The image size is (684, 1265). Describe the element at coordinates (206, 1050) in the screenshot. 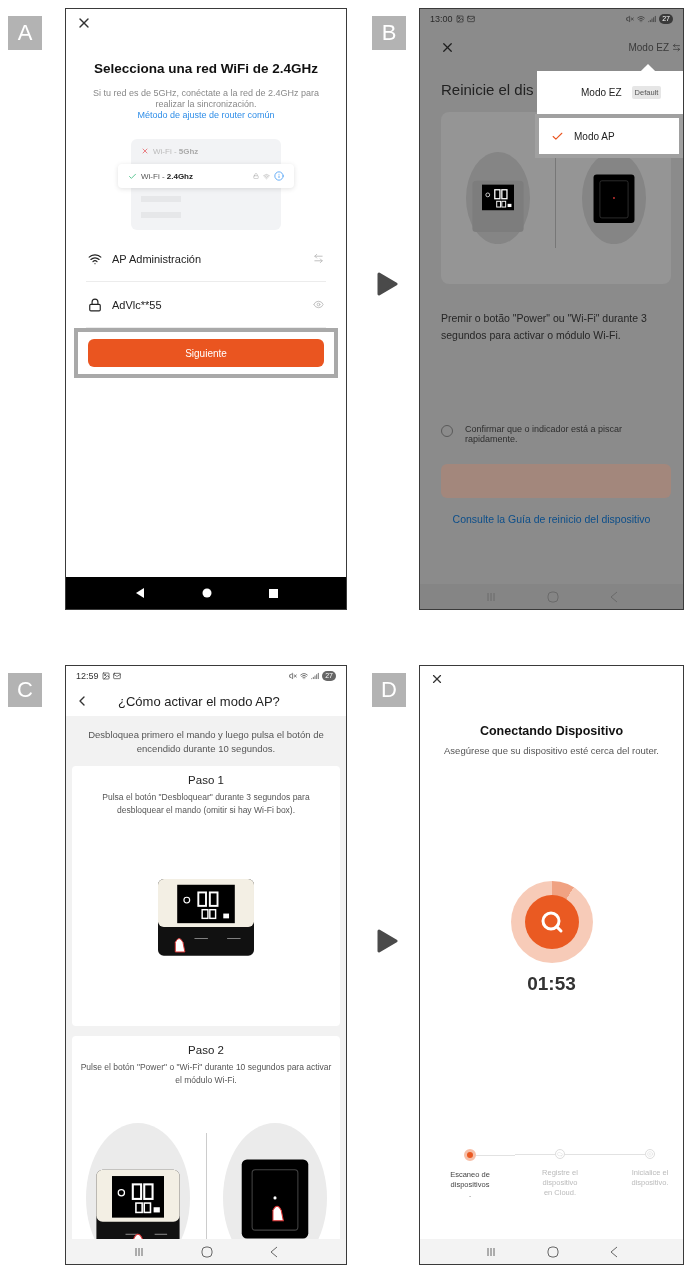

I see `step-title: Paso 2` at that location.